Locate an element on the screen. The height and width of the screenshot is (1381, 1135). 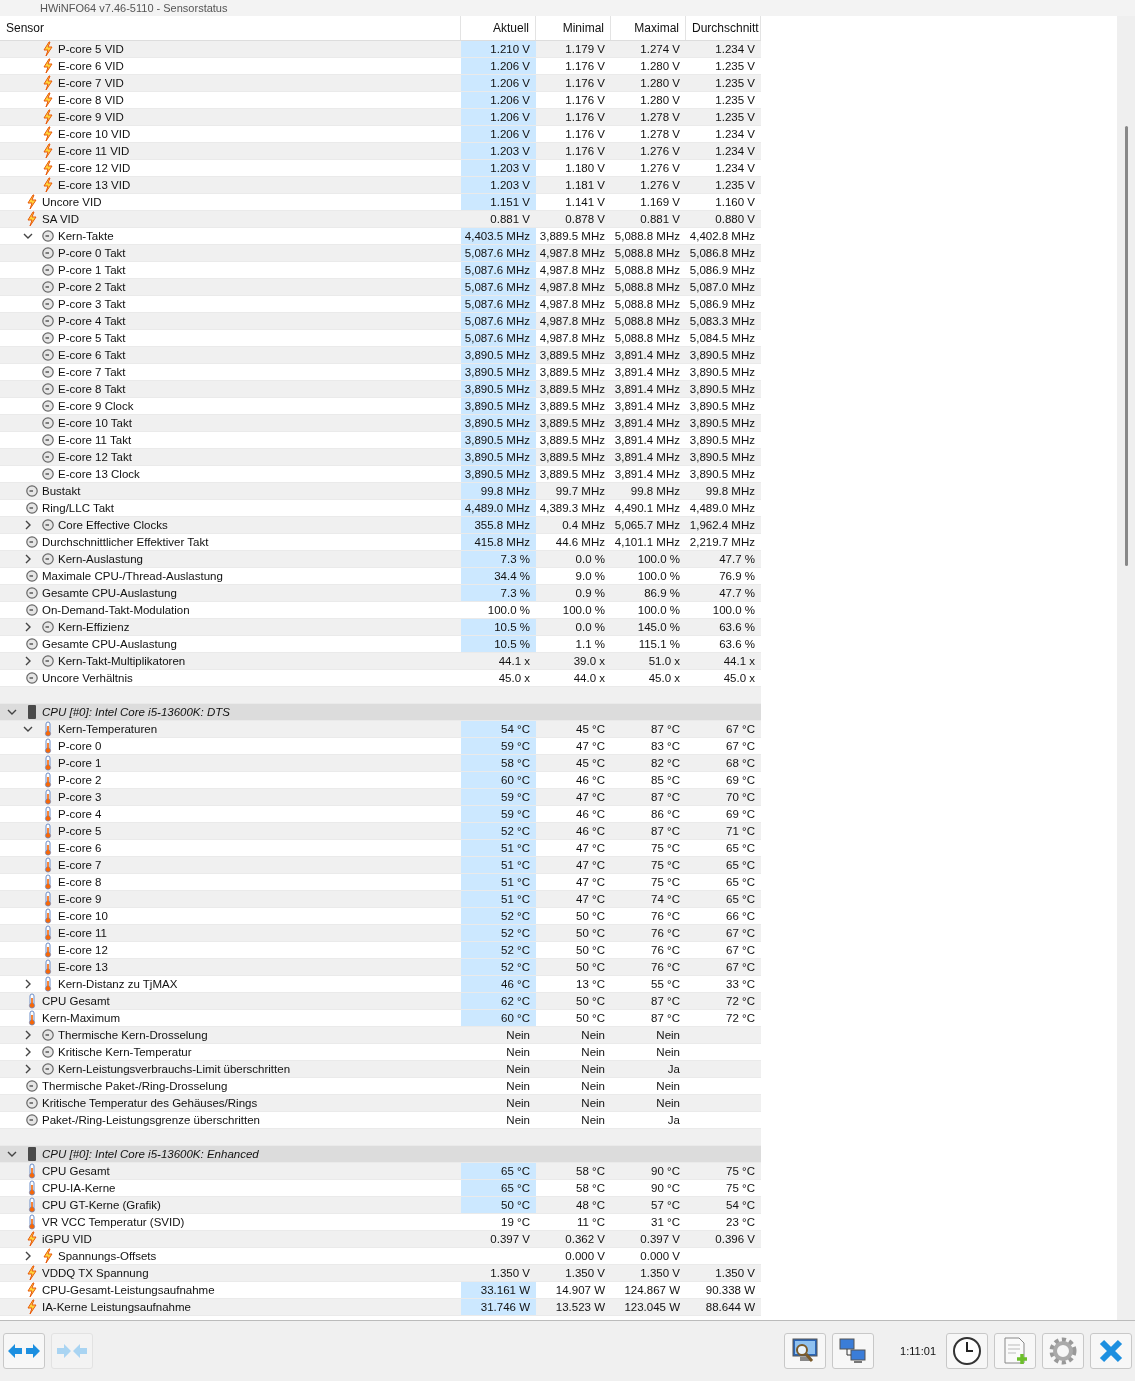
value-cell-text: 1.179 V is located at coordinates (585, 49).